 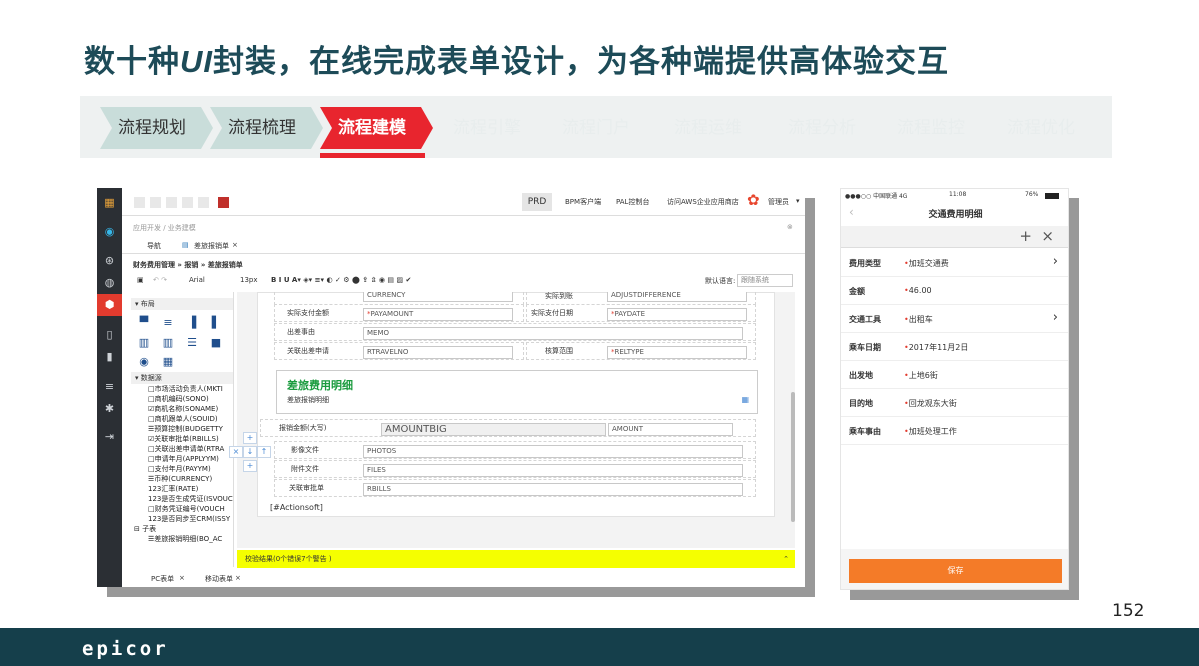 What do you see at coordinates (786, 559) in the screenshot?
I see `expand-icon: ⌃` at bounding box center [786, 559].